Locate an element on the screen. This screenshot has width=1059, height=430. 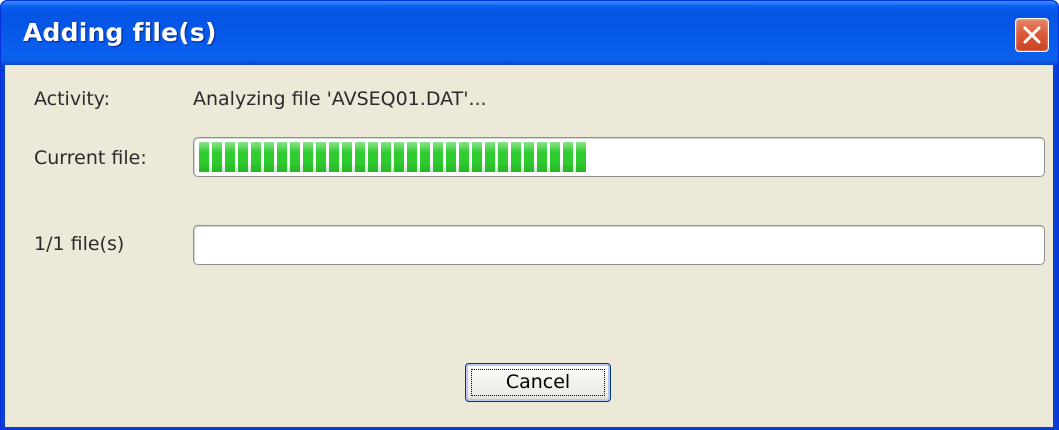
total-files-progress-bar is located at coordinates (619, 245).